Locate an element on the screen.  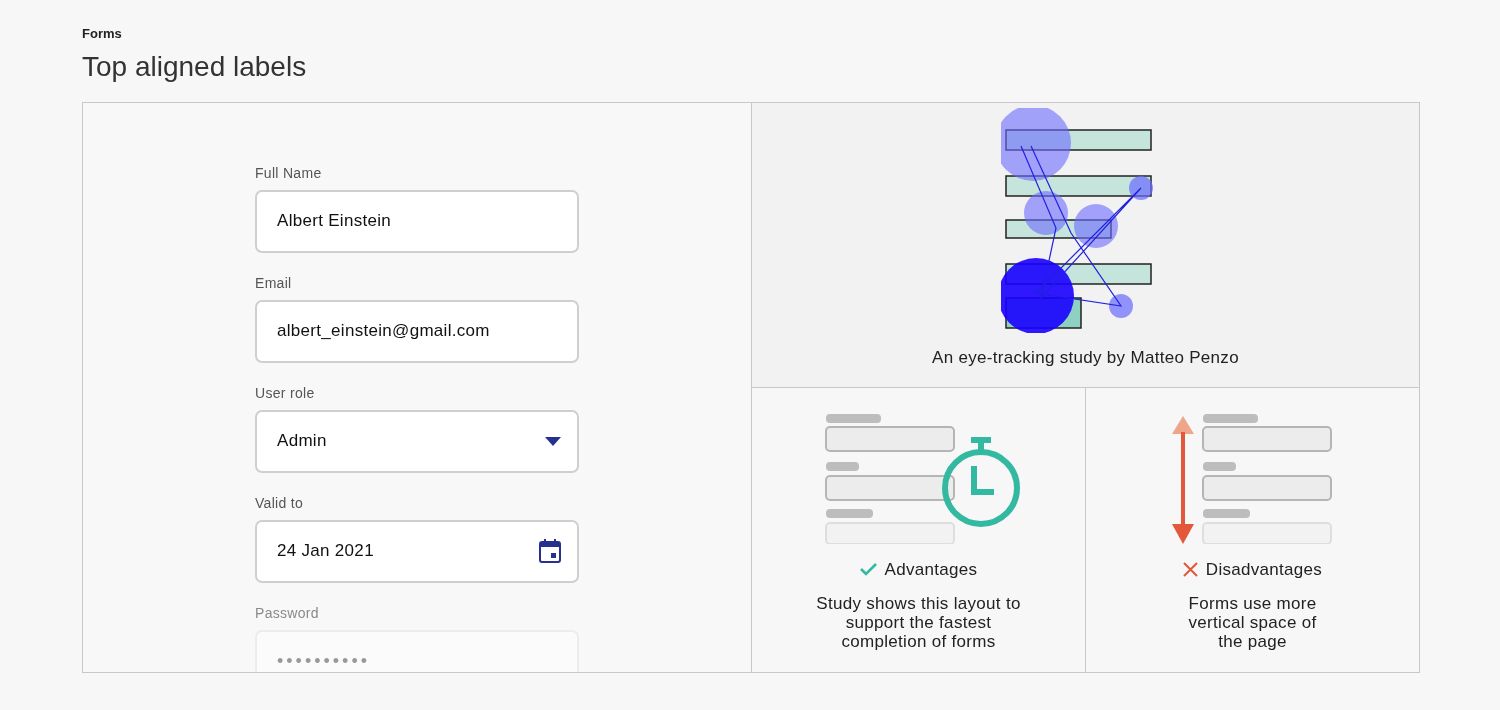
field-label: Full Name is located at coordinates (289, 173).